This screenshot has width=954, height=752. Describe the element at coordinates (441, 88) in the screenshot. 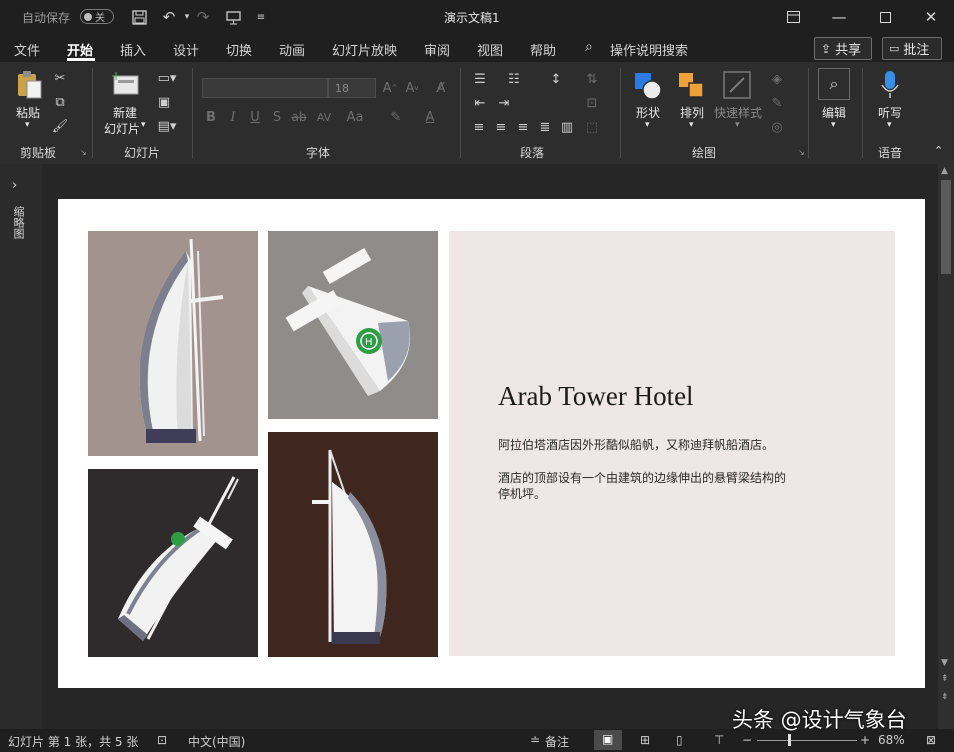

I see `clear-format-icon: A̸` at that location.